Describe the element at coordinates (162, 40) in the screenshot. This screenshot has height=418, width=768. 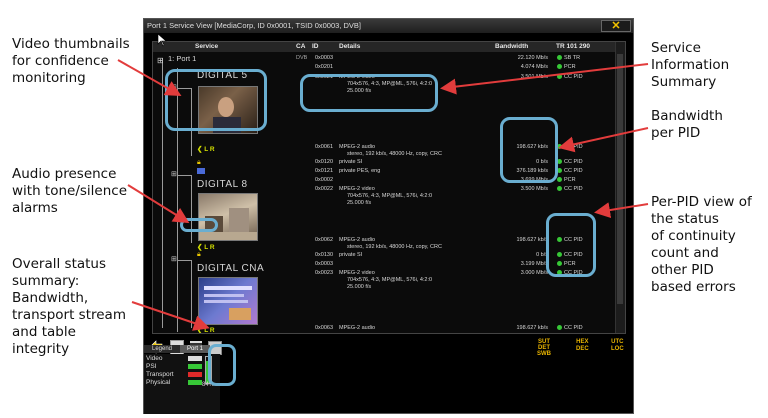
I see `mouse-cursor-icon` at that location.